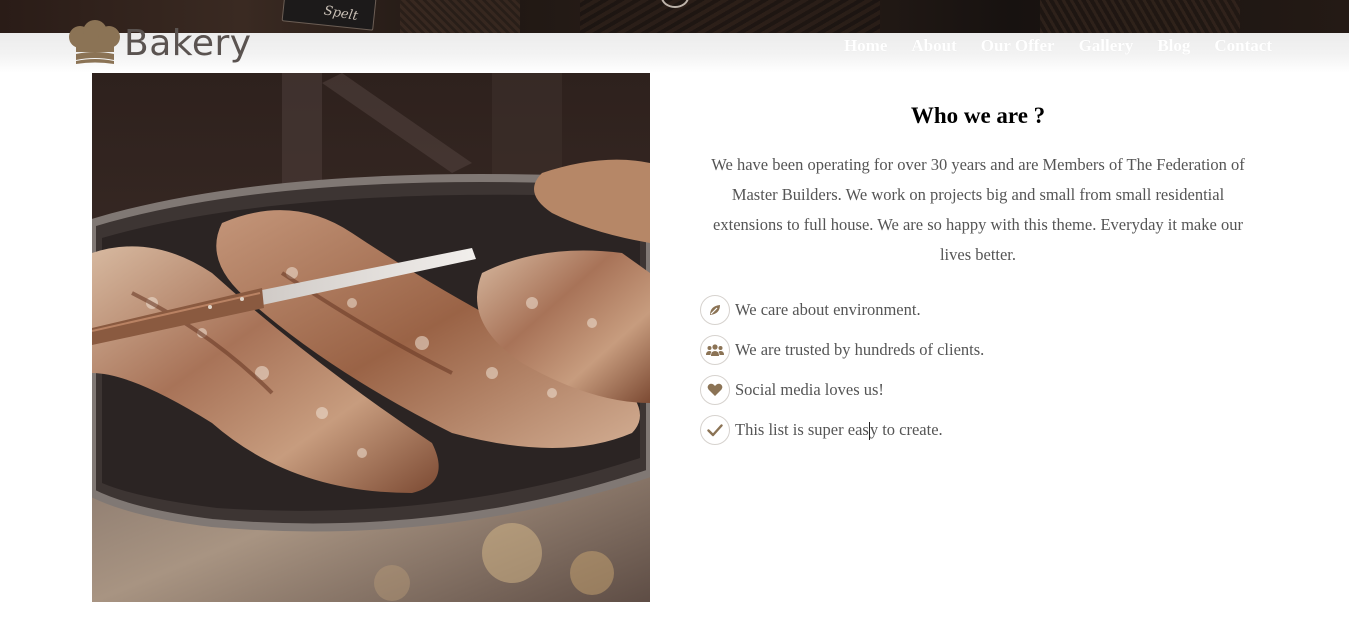 Image resolution: width=1349 pixels, height=633 pixels. Describe the element at coordinates (715, 310) in the screenshot. I see `leaf-icon` at that location.